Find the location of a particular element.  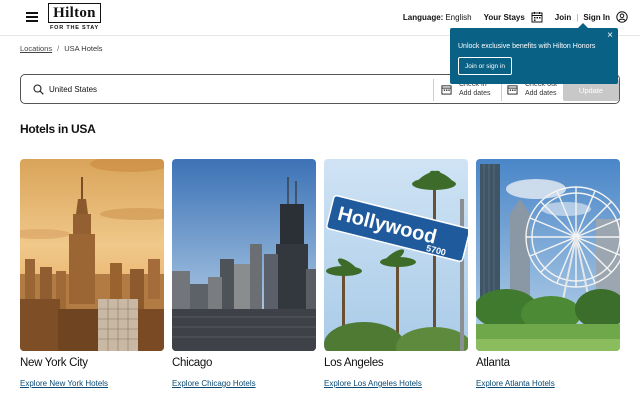

sign-in-link: Sign In is located at coordinates (596, 17).